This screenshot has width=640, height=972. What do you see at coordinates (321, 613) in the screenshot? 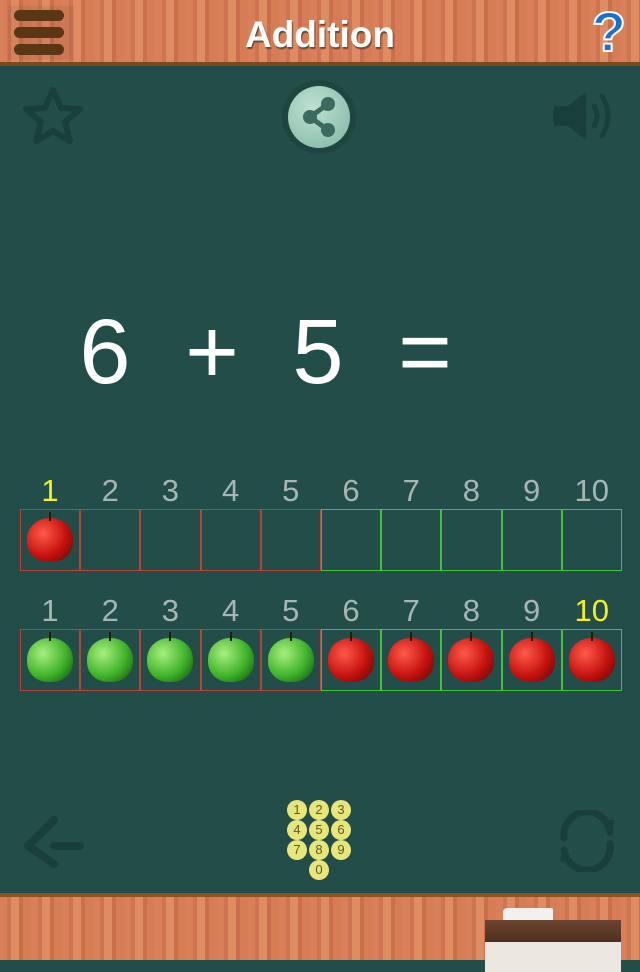
I see `number-labels-row-2: 1 2 3 4 5 6 7 8 9 10` at bounding box center [321, 613].